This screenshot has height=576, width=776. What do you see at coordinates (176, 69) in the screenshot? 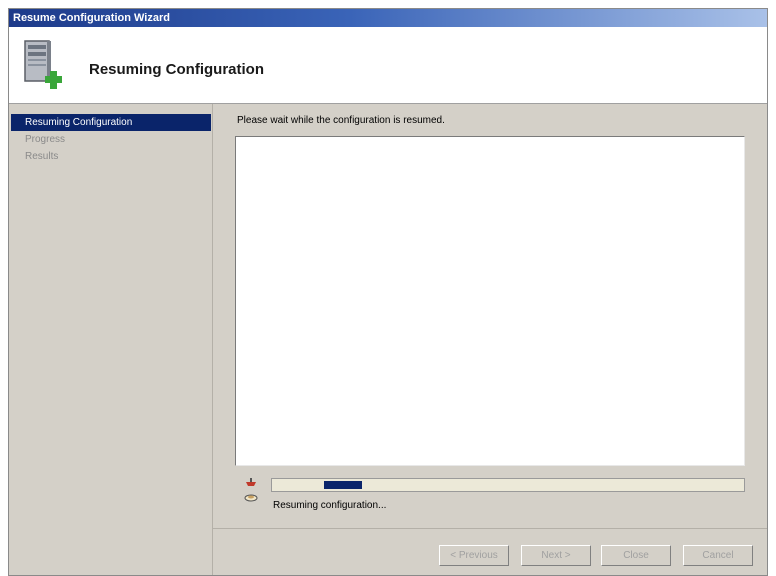
I see `page-title: Resuming Configuration` at bounding box center [176, 69].